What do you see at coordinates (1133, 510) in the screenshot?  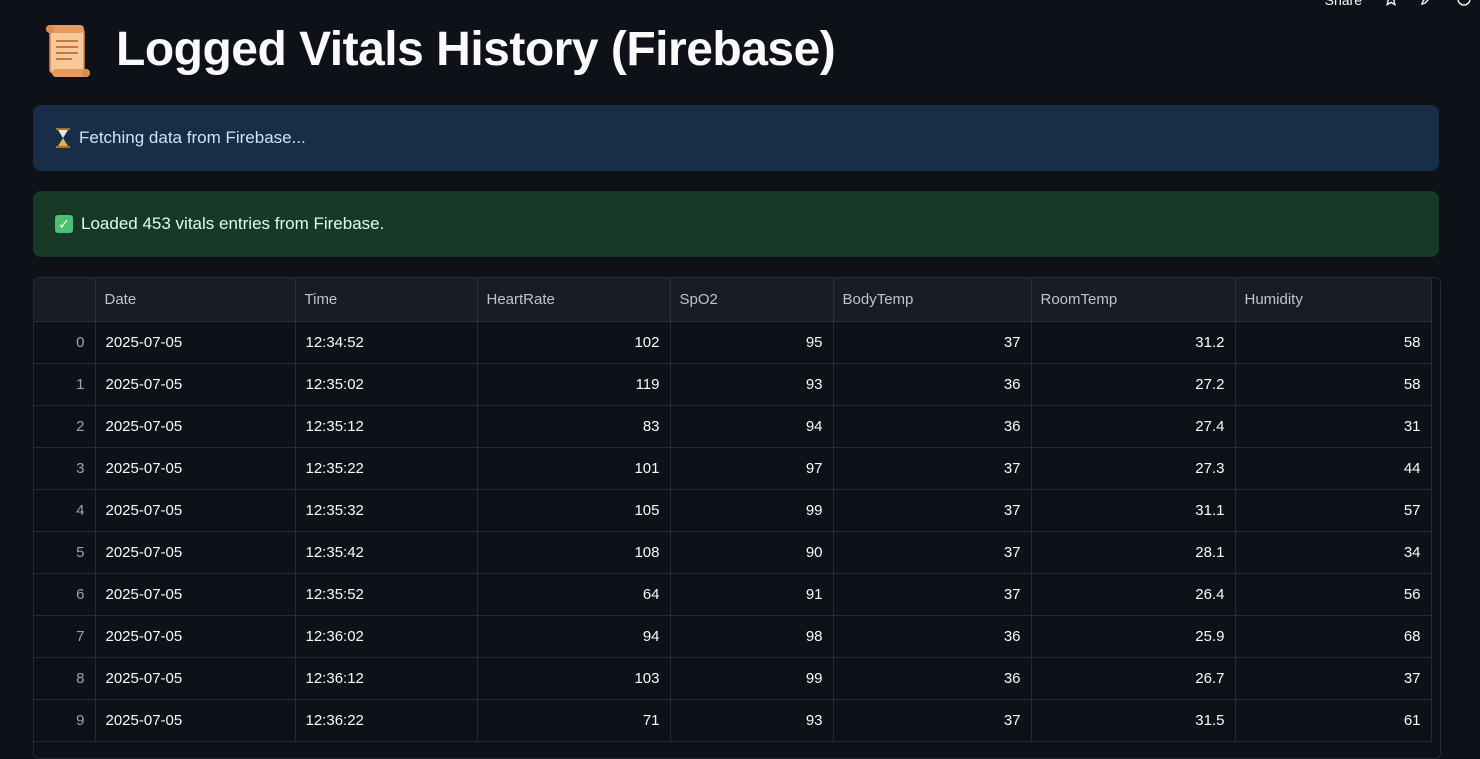 I see `cell-roomtemp: 31.1` at bounding box center [1133, 510].